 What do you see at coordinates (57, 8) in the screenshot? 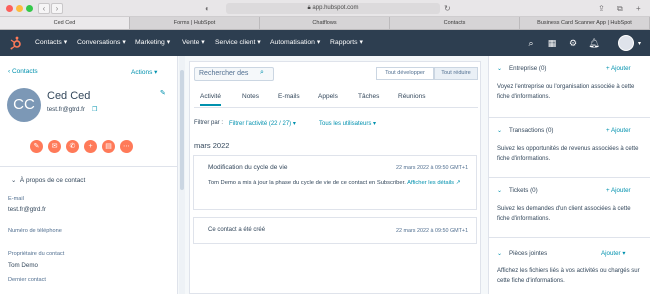
I see `forward-arrow-icon: ›` at bounding box center [57, 8].